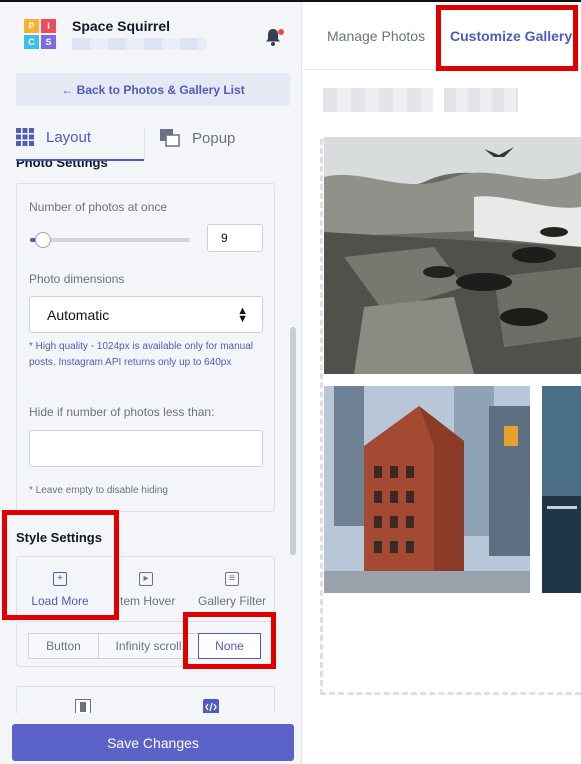 Image resolution: width=581 pixels, height=764 pixels. What do you see at coordinates (281, 32) in the screenshot?
I see `notification-dot` at bounding box center [281, 32].